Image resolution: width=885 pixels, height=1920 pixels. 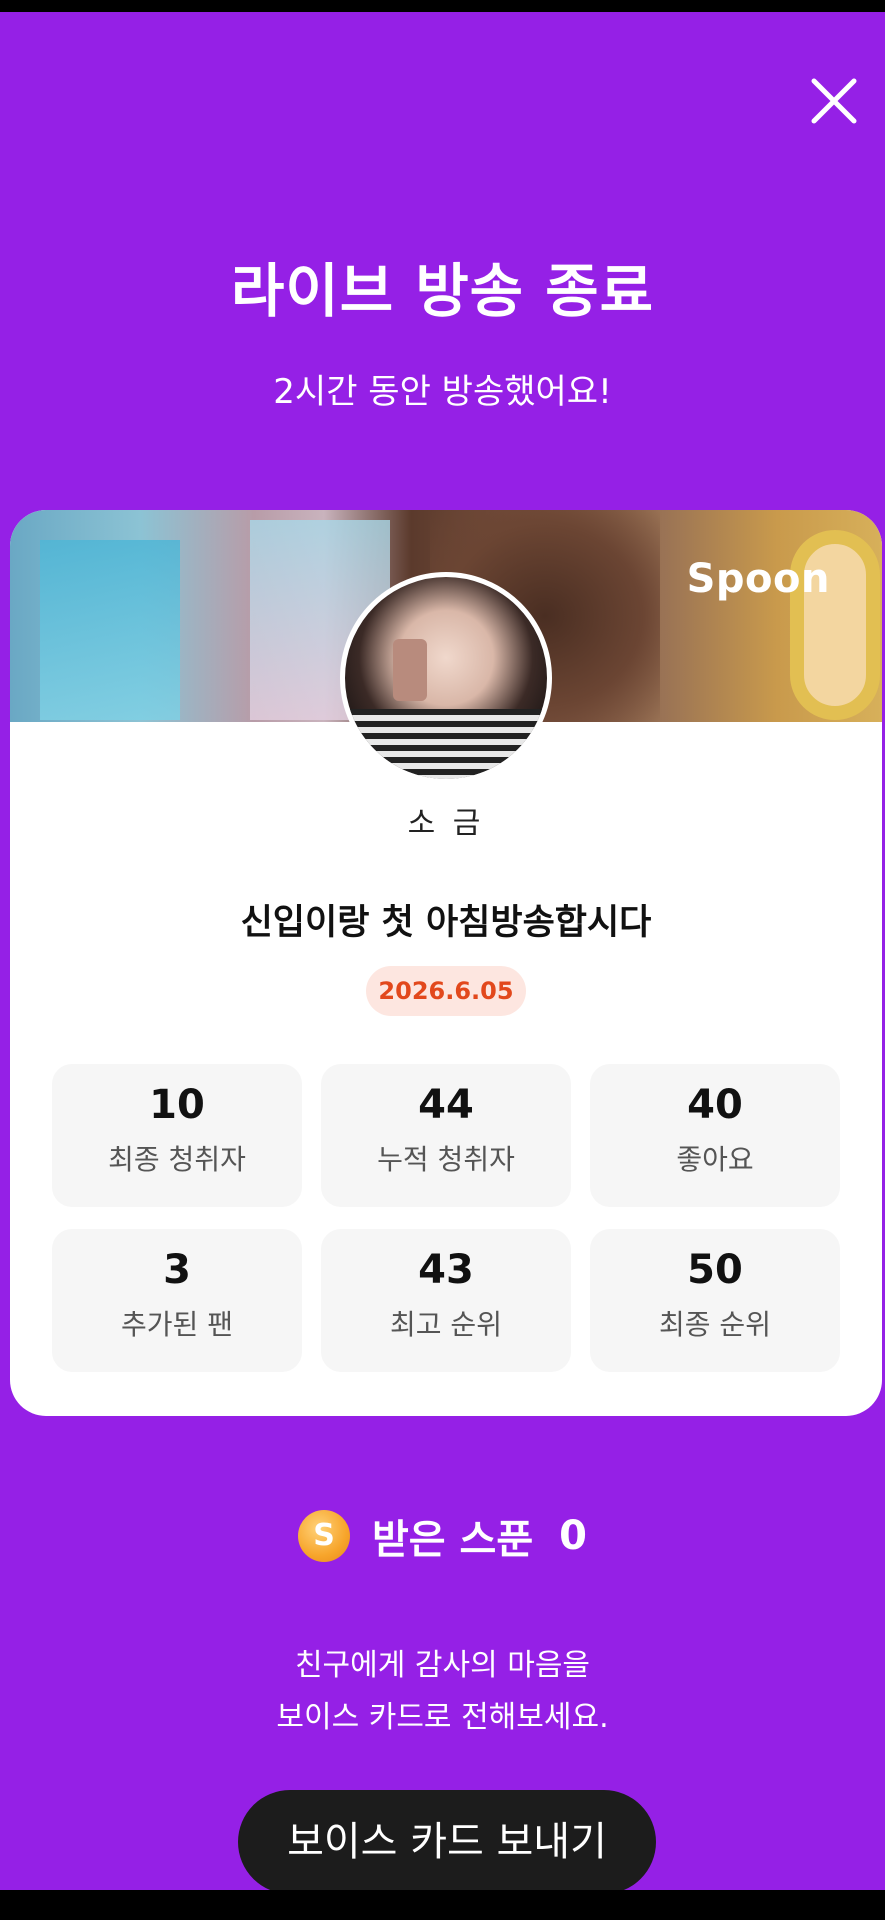 What do you see at coordinates (447, 1842) in the screenshot?
I see `send-voice-card-button: 보이스 카드 보내기` at bounding box center [447, 1842].